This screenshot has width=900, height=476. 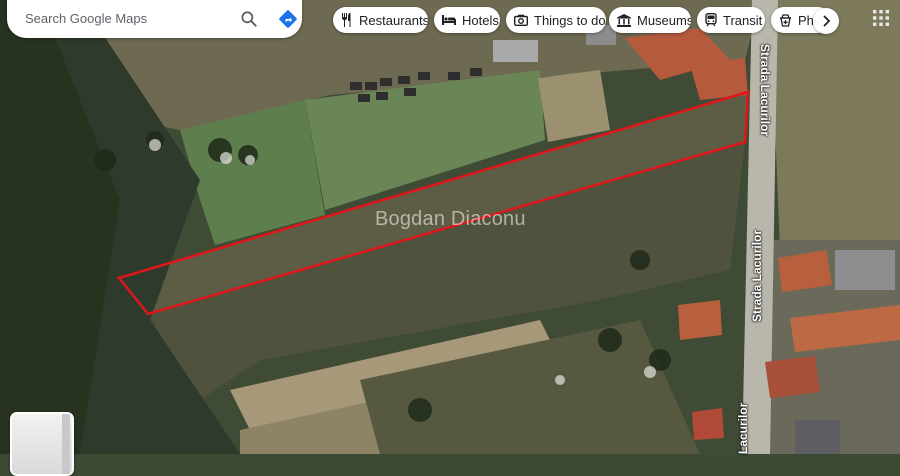 I want to click on street-label-mid: Strada Lacurilor, so click(x=757, y=275).